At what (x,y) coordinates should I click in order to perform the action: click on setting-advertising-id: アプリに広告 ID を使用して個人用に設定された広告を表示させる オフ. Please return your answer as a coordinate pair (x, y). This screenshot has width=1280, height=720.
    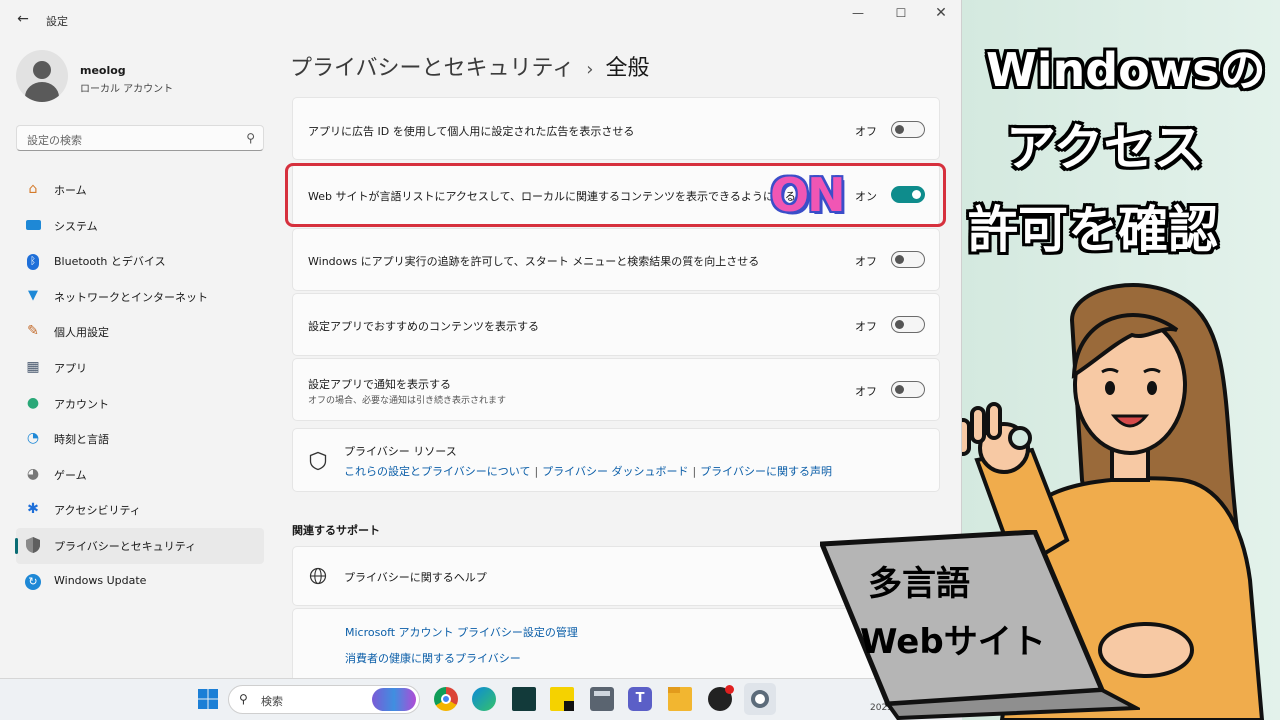
    Looking at the image, I should click on (616, 128).